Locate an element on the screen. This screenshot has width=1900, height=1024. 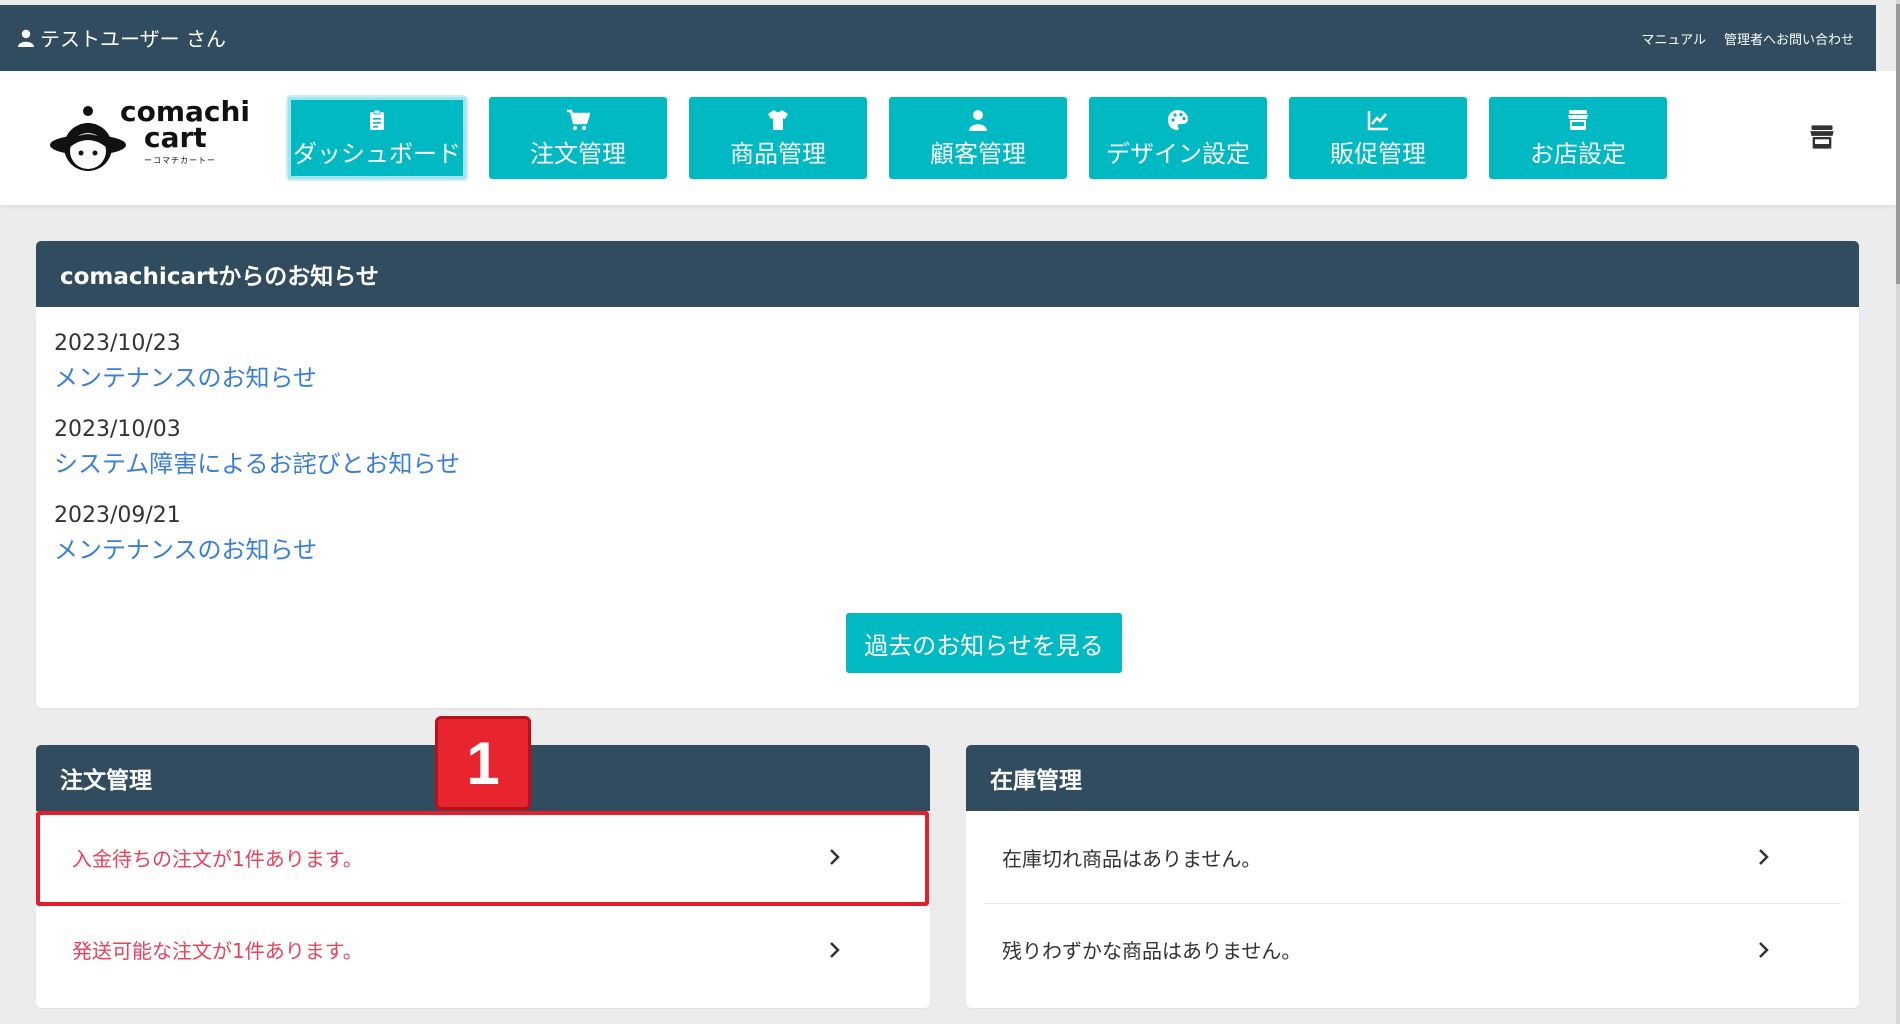
nav-promotion-label: 販促管理 is located at coordinates (1378, 153).